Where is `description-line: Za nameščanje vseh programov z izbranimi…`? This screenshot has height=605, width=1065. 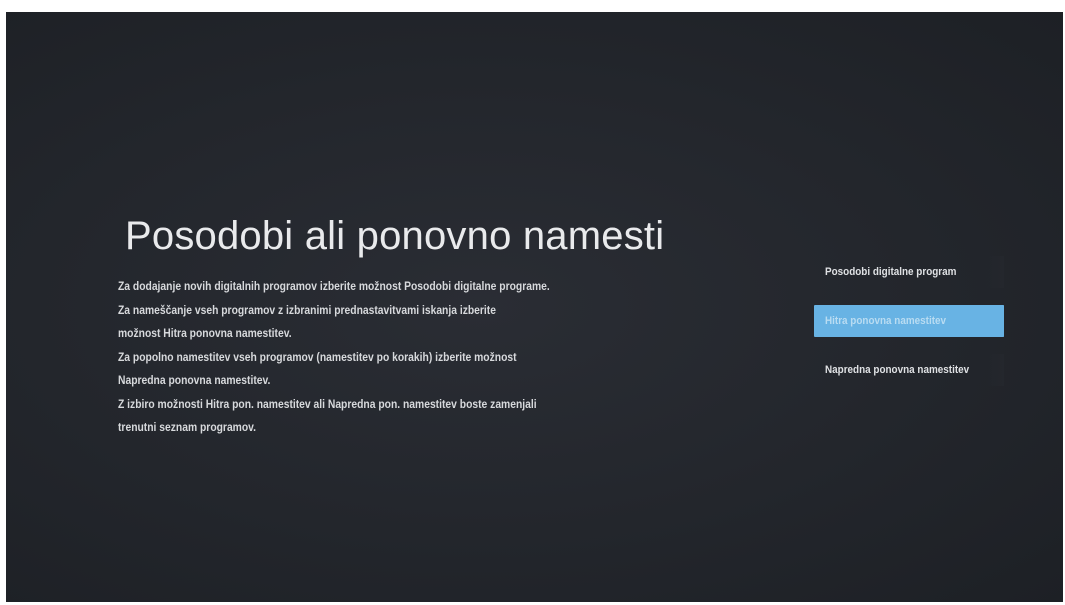 description-line: Za nameščanje vseh programov z izbranimi… is located at coordinates (307, 309).